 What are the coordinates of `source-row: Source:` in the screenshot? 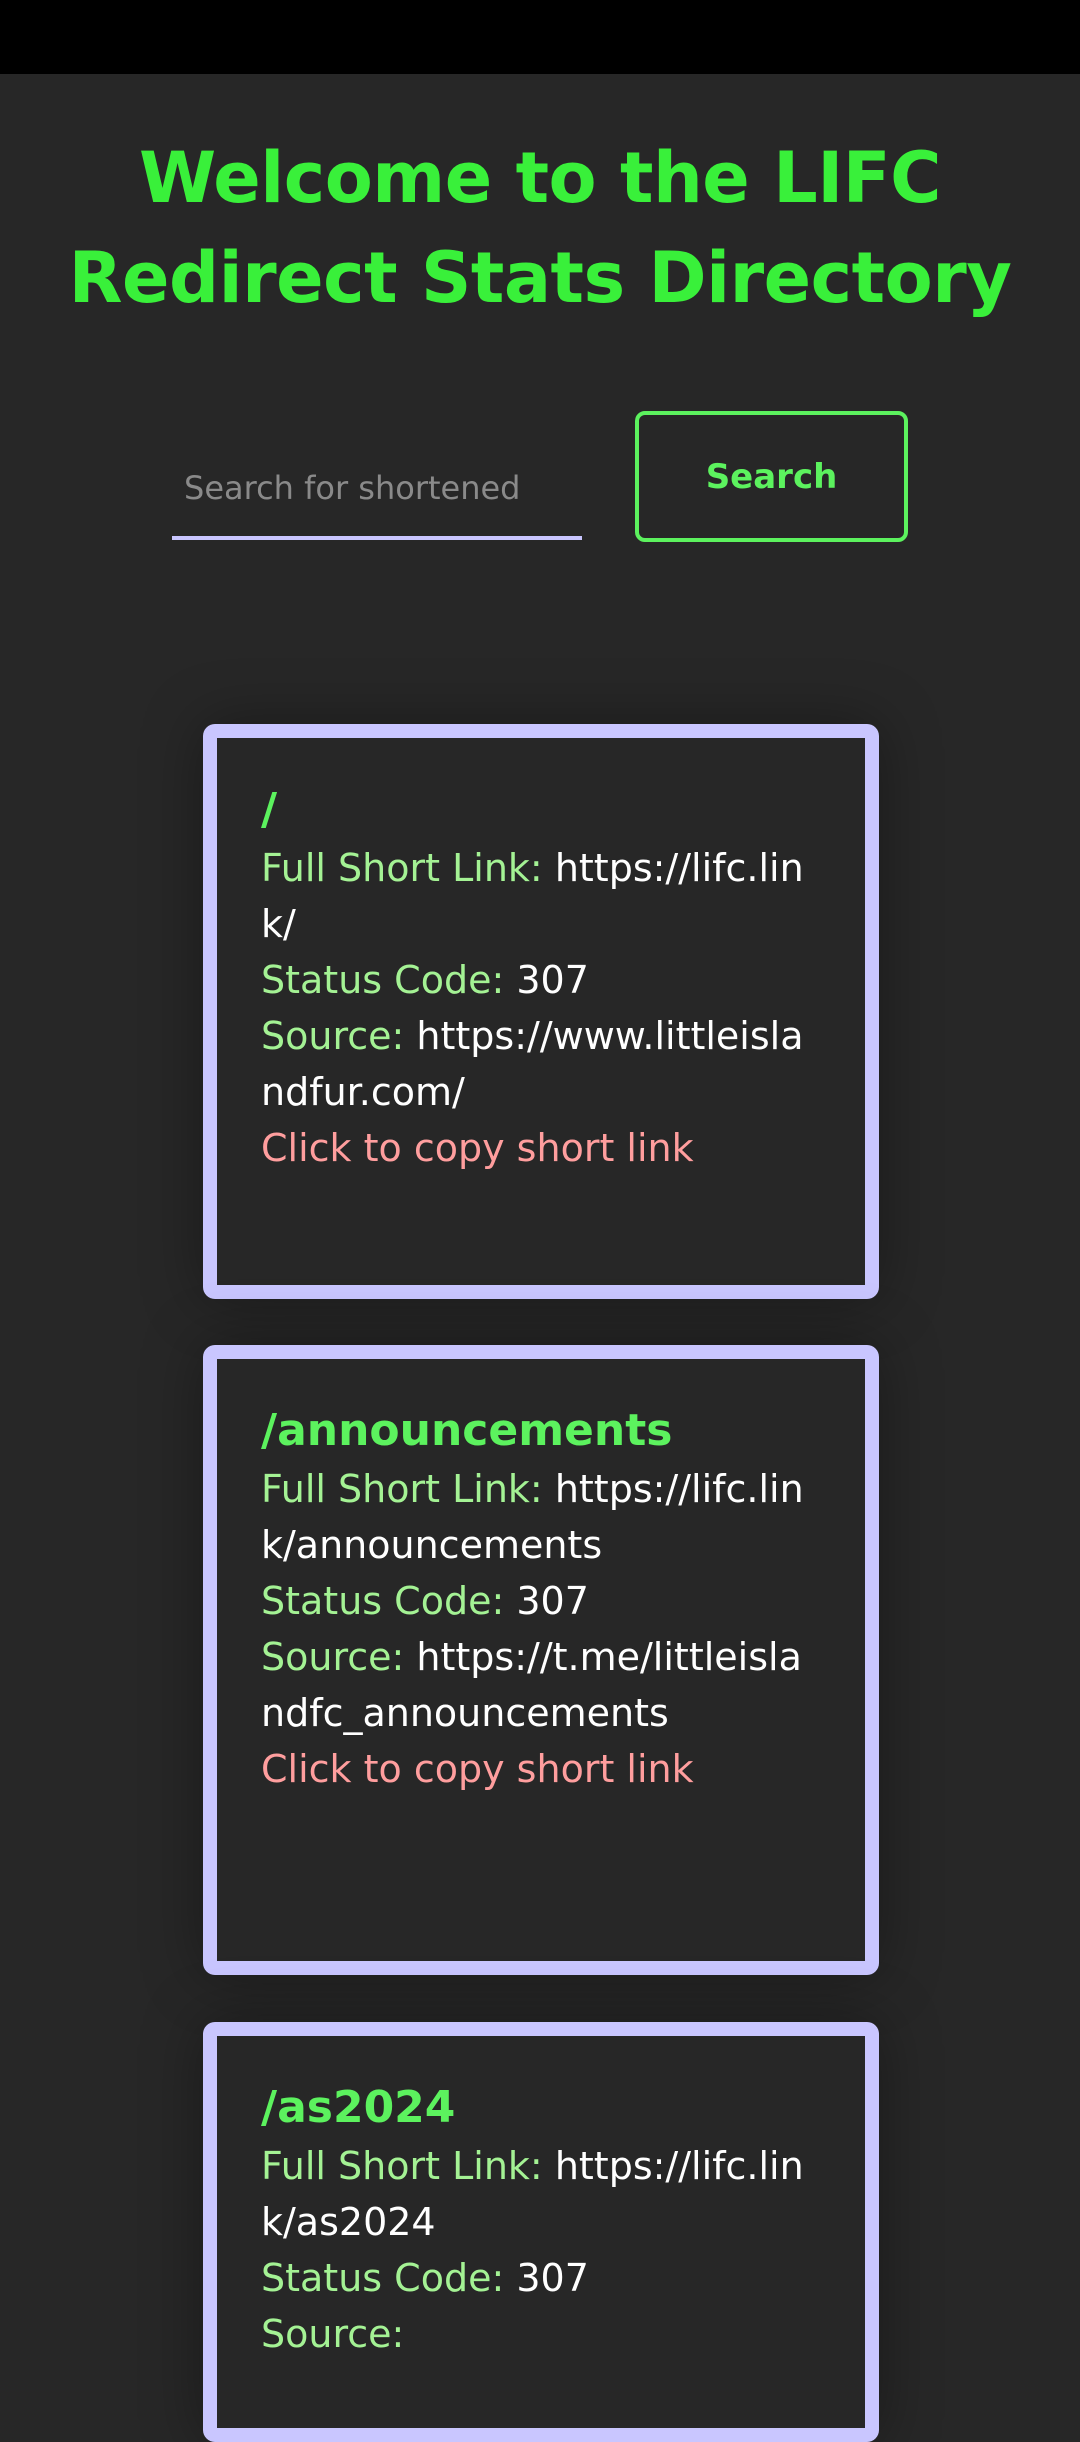 It's located at (541, 2334).